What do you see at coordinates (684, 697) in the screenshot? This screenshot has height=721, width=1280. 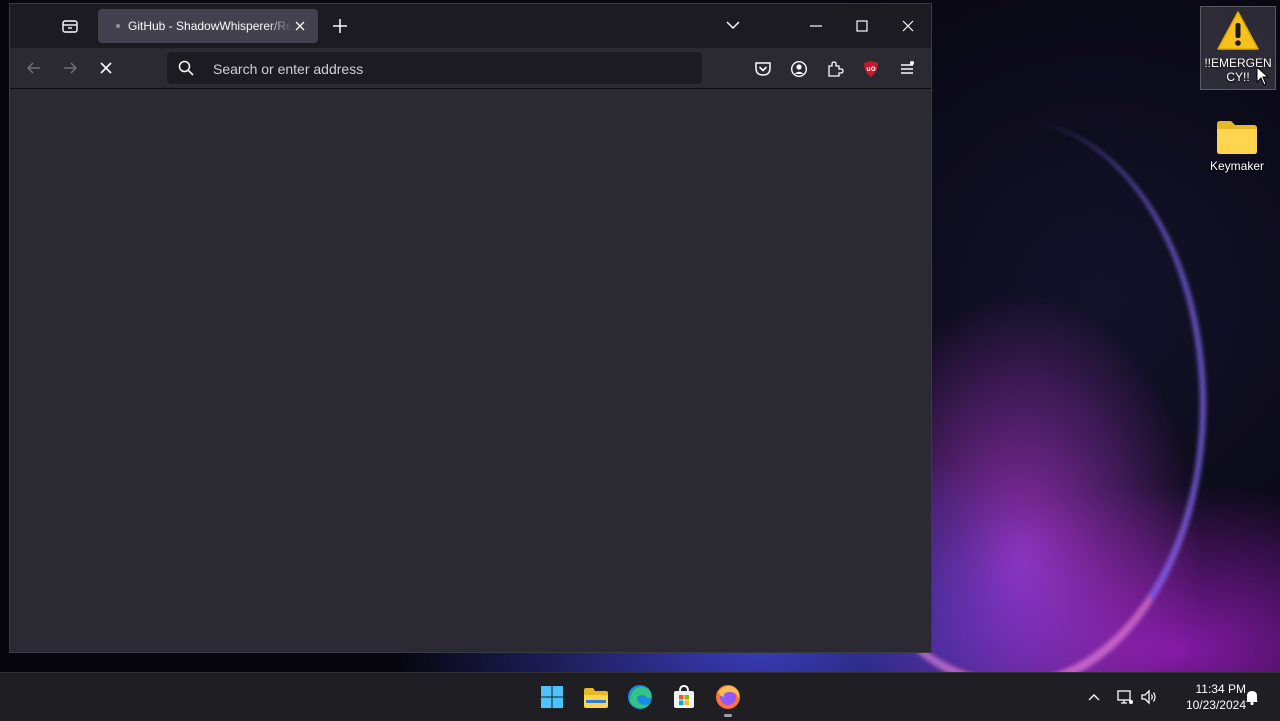 I see `microsoft-store-icon` at bounding box center [684, 697].